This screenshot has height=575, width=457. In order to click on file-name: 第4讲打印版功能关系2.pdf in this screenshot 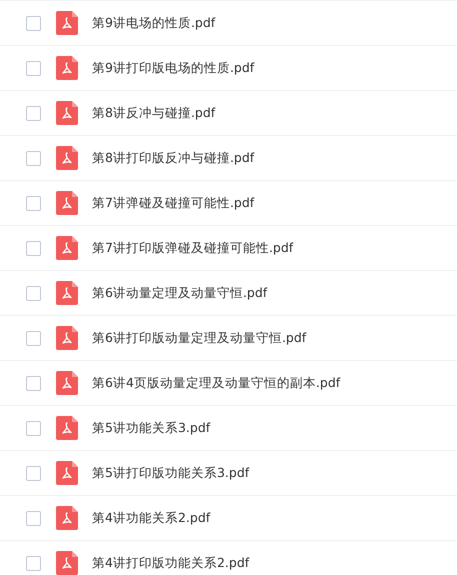, I will do `click(171, 563)`.